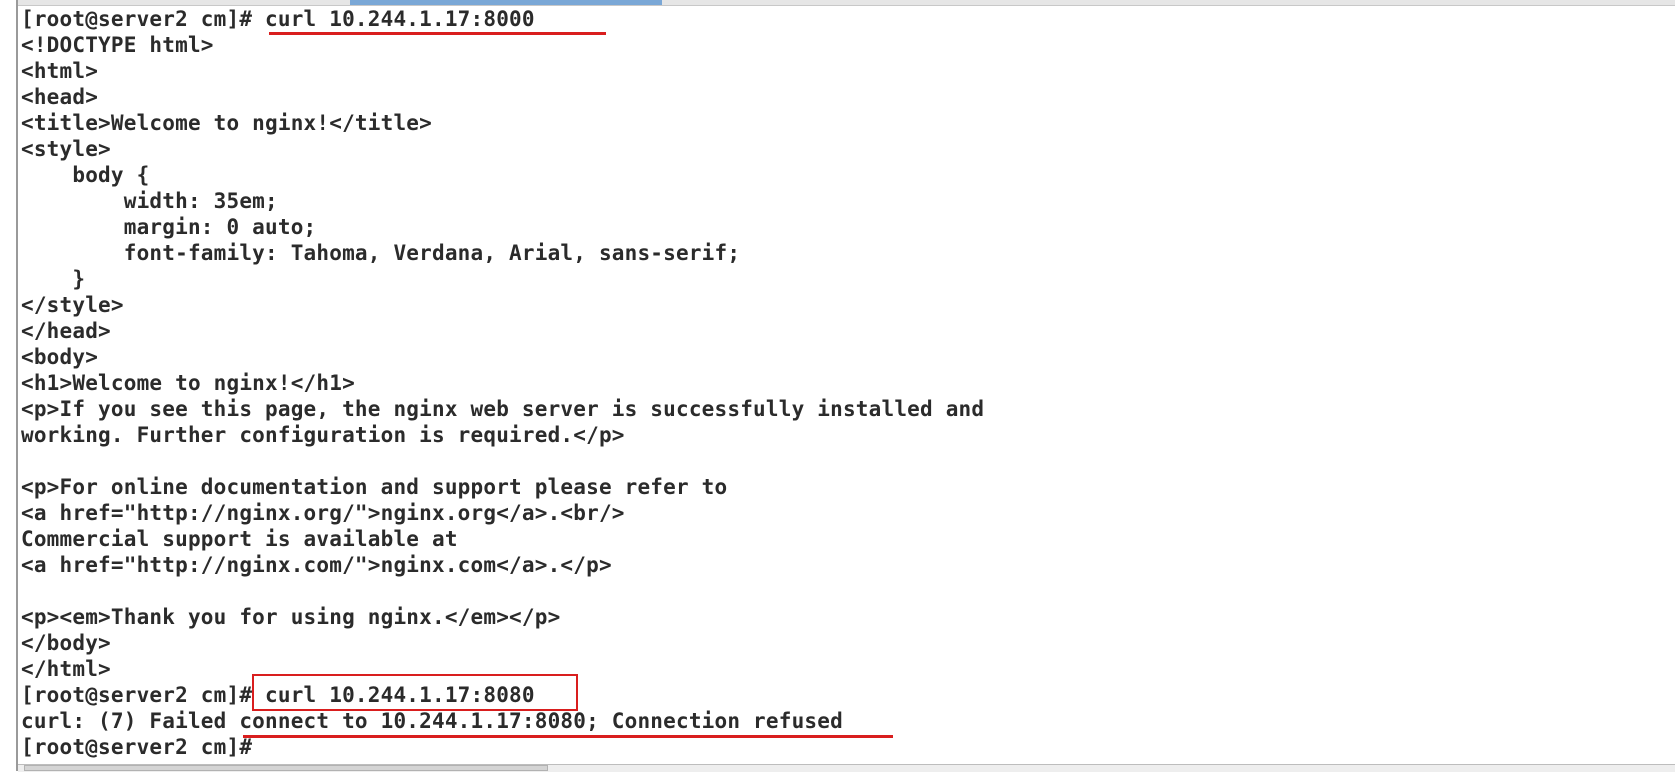 This screenshot has height=772, width=1675. What do you see at coordinates (188, 383) in the screenshot?
I see `terminal-line: <h1>Welcome to nginx!</h1>` at bounding box center [188, 383].